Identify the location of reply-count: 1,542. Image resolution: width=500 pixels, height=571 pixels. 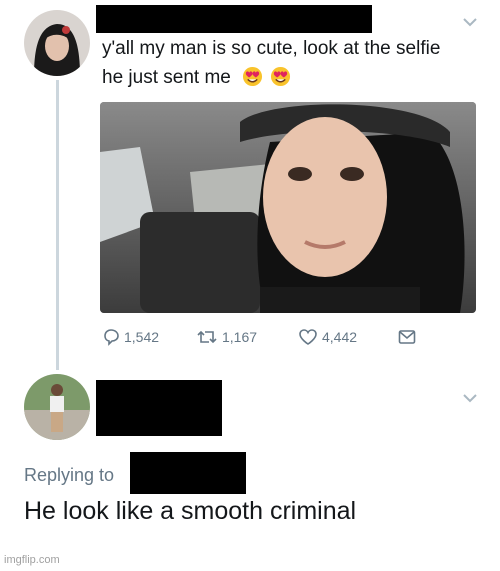
(142, 337).